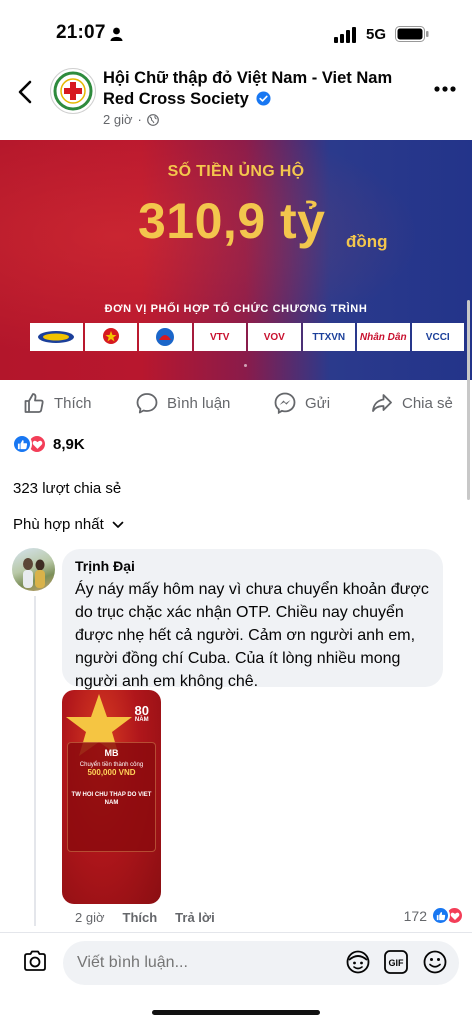 This screenshot has width=472, height=1024. What do you see at coordinates (435, 962) in the screenshot?
I see `emoji-icon` at bounding box center [435, 962].